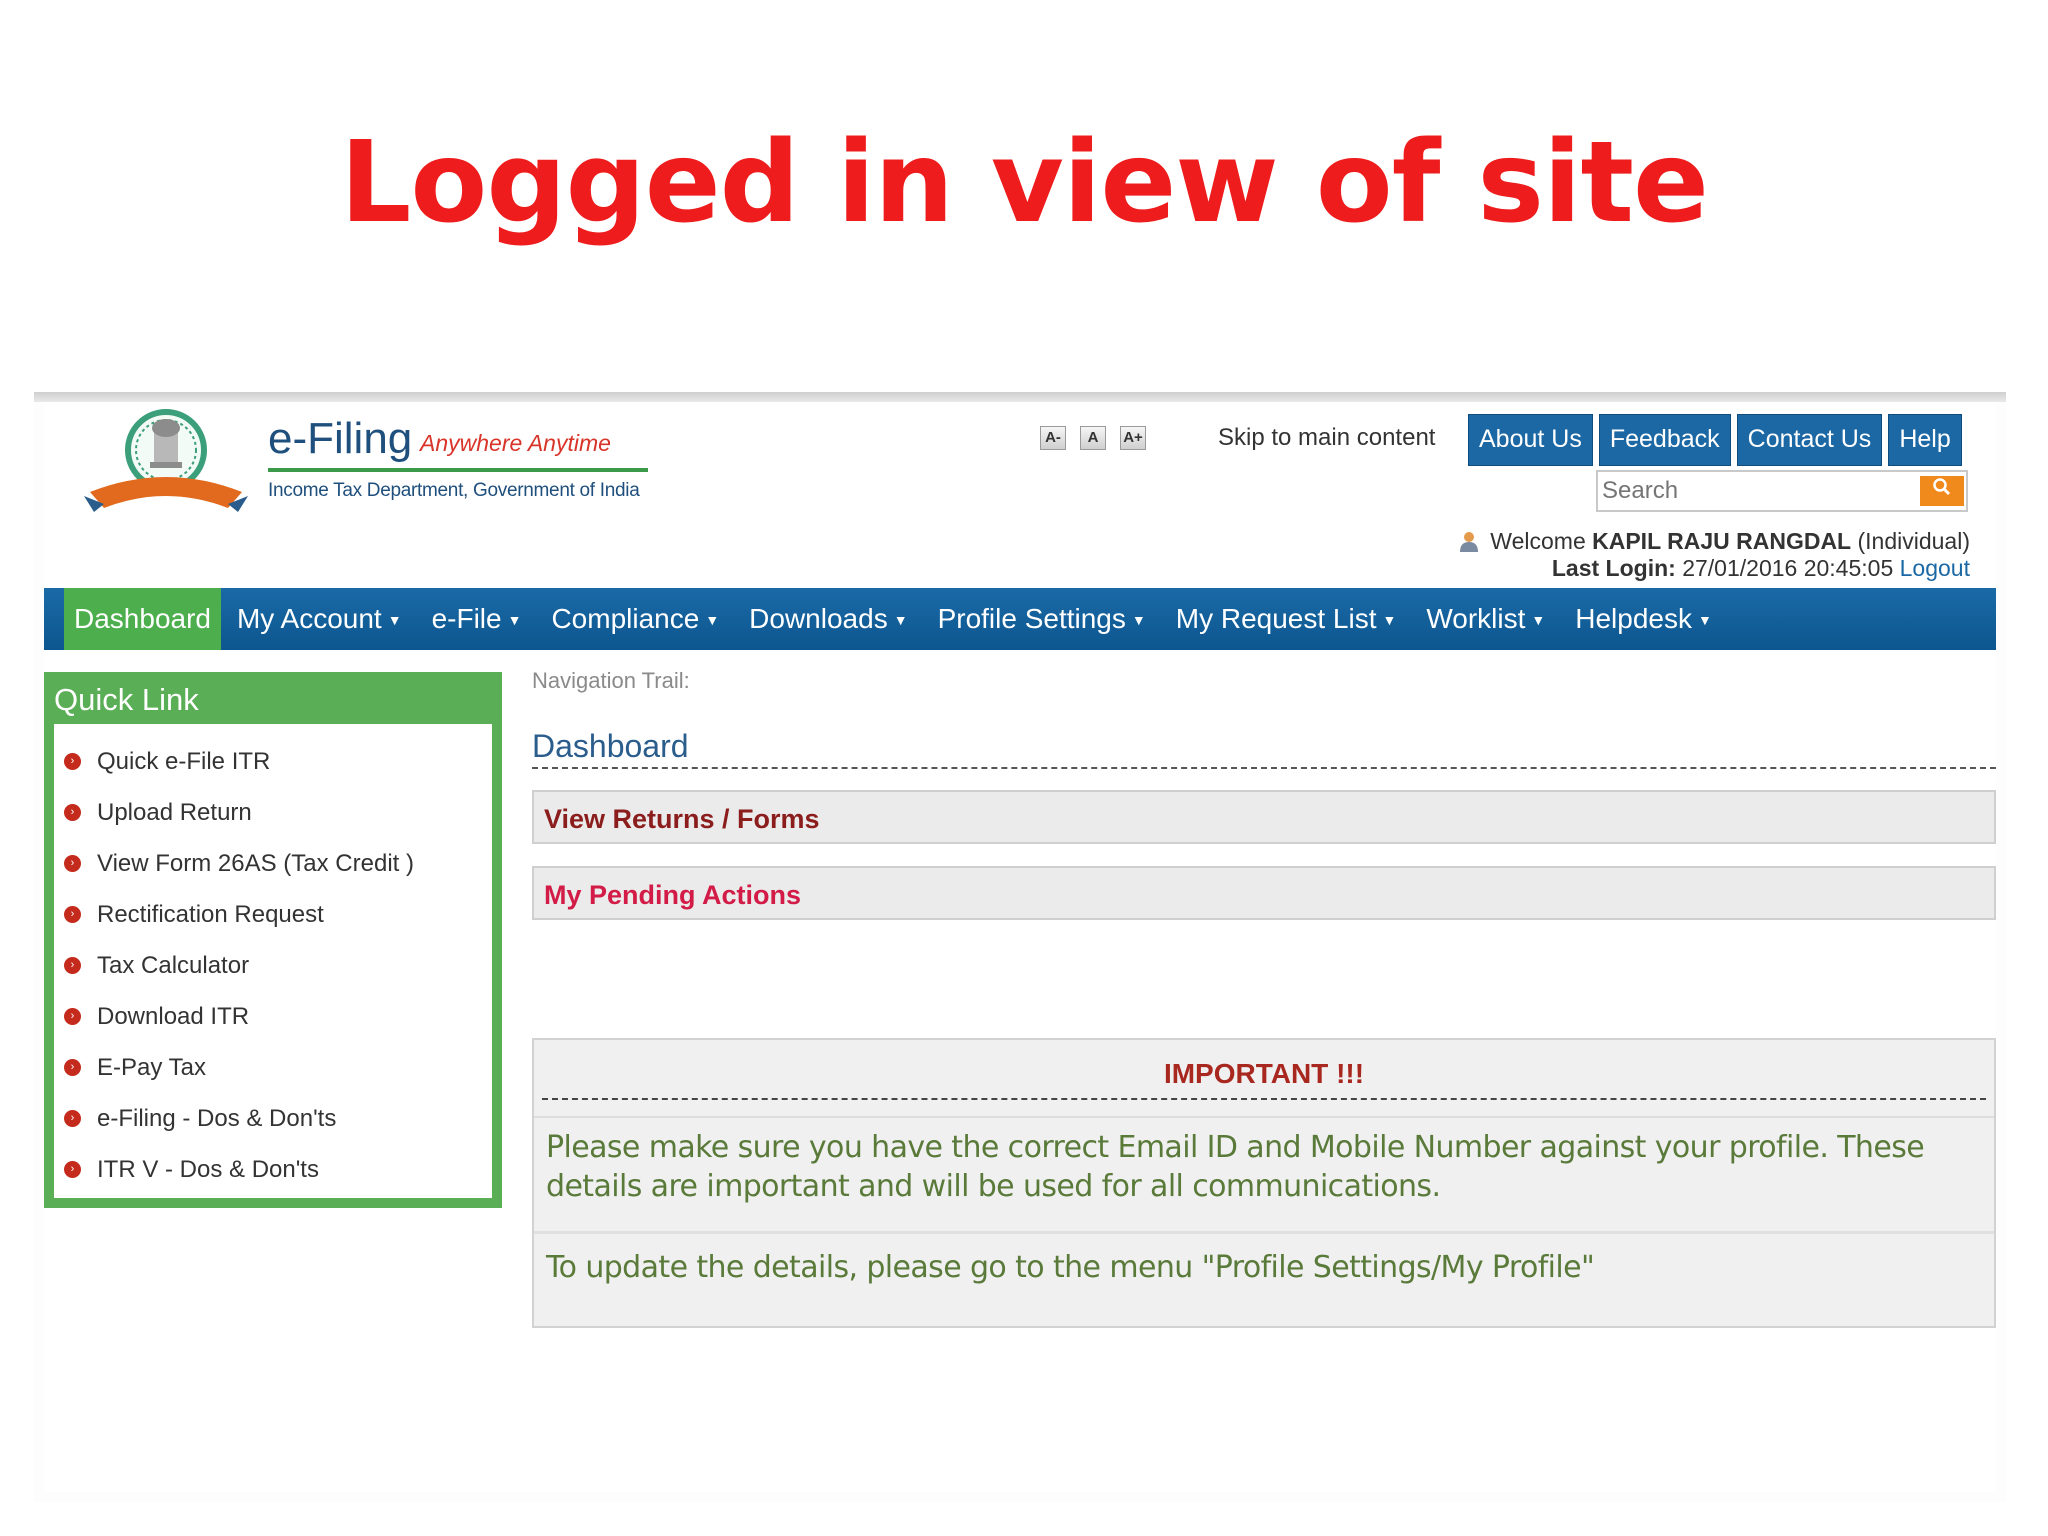  I want to click on quick-link-title: Quick Link, so click(126, 699).